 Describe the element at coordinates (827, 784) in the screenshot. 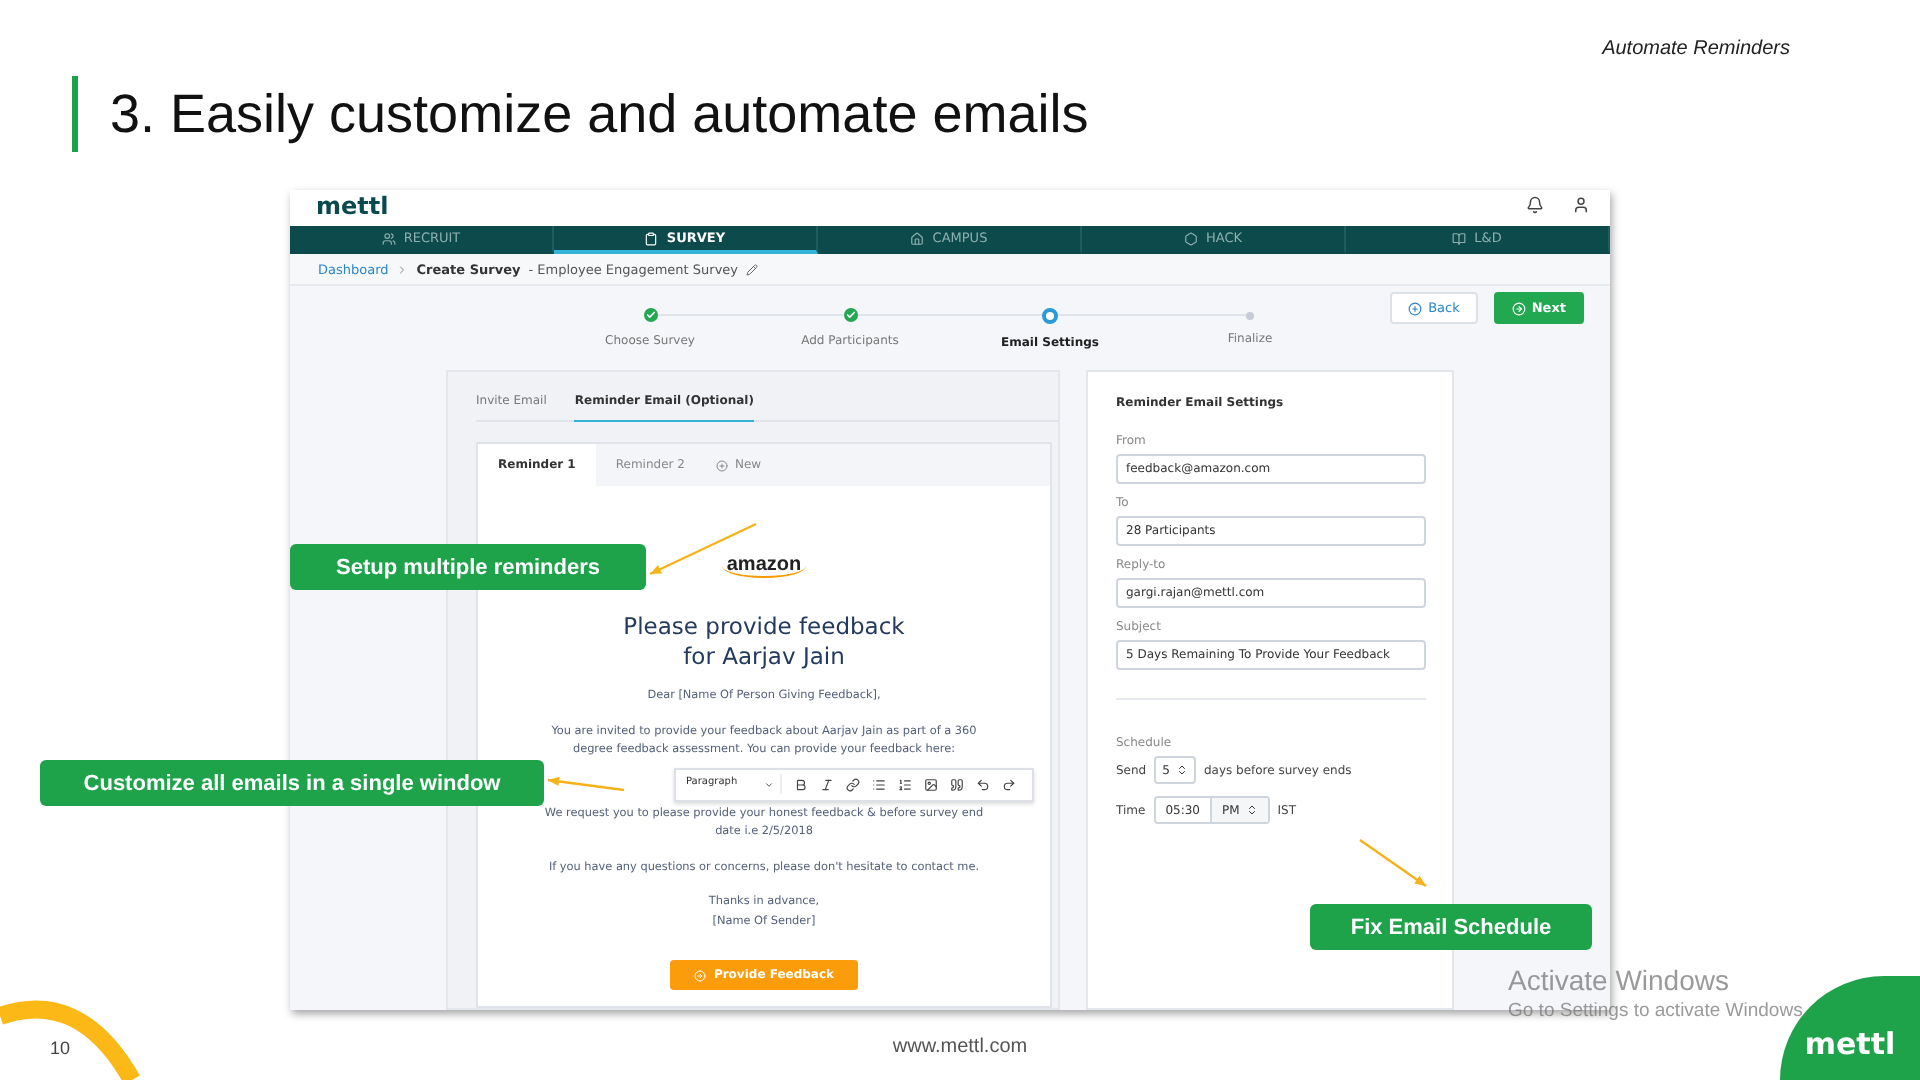

I see `italic-icon` at that location.